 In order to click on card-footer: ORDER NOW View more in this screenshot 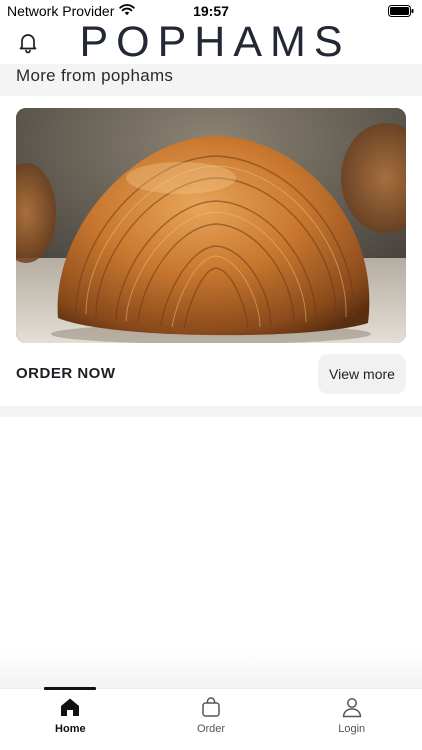, I will do `click(211, 375)`.